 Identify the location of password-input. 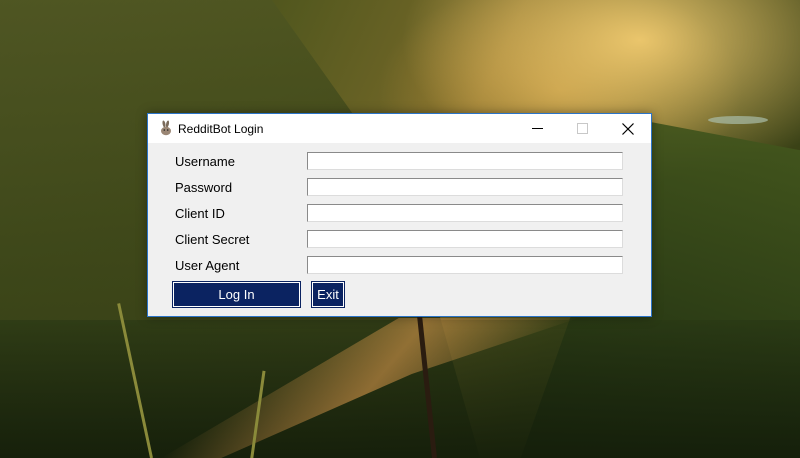
(465, 187).